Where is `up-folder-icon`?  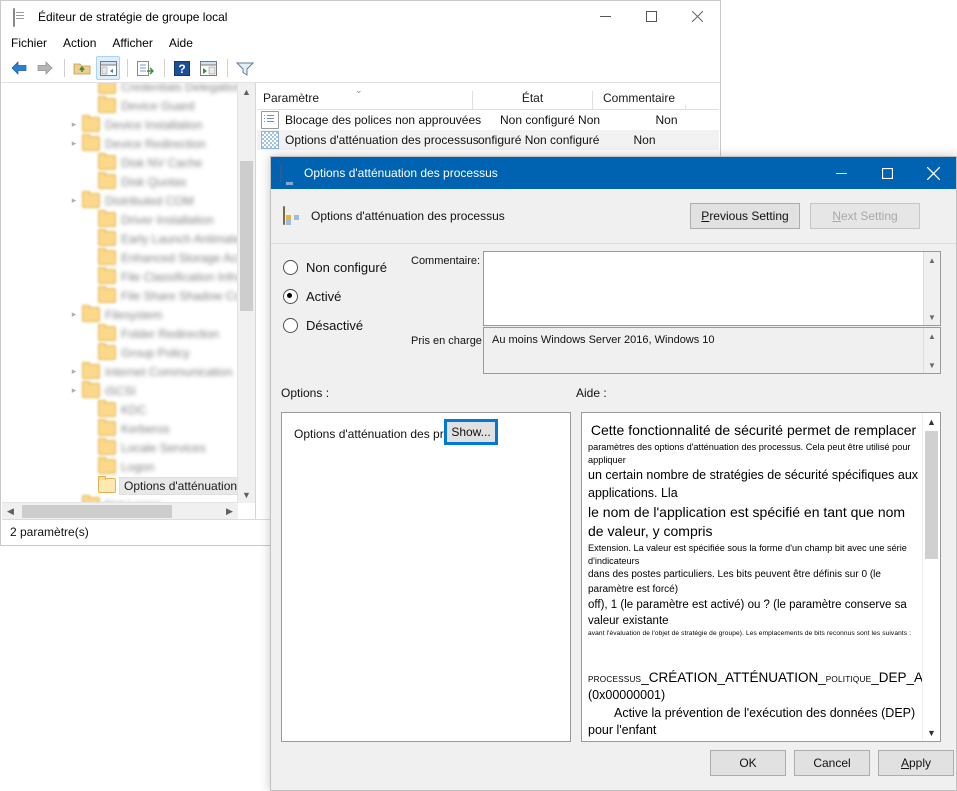 up-folder-icon is located at coordinates (82, 68).